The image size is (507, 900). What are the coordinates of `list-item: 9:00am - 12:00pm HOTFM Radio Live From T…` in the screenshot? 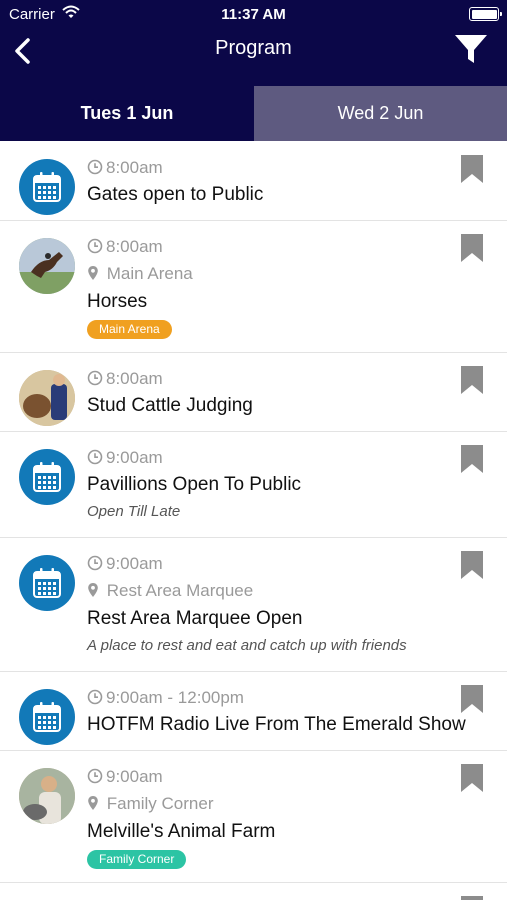 It's located at (253, 711).